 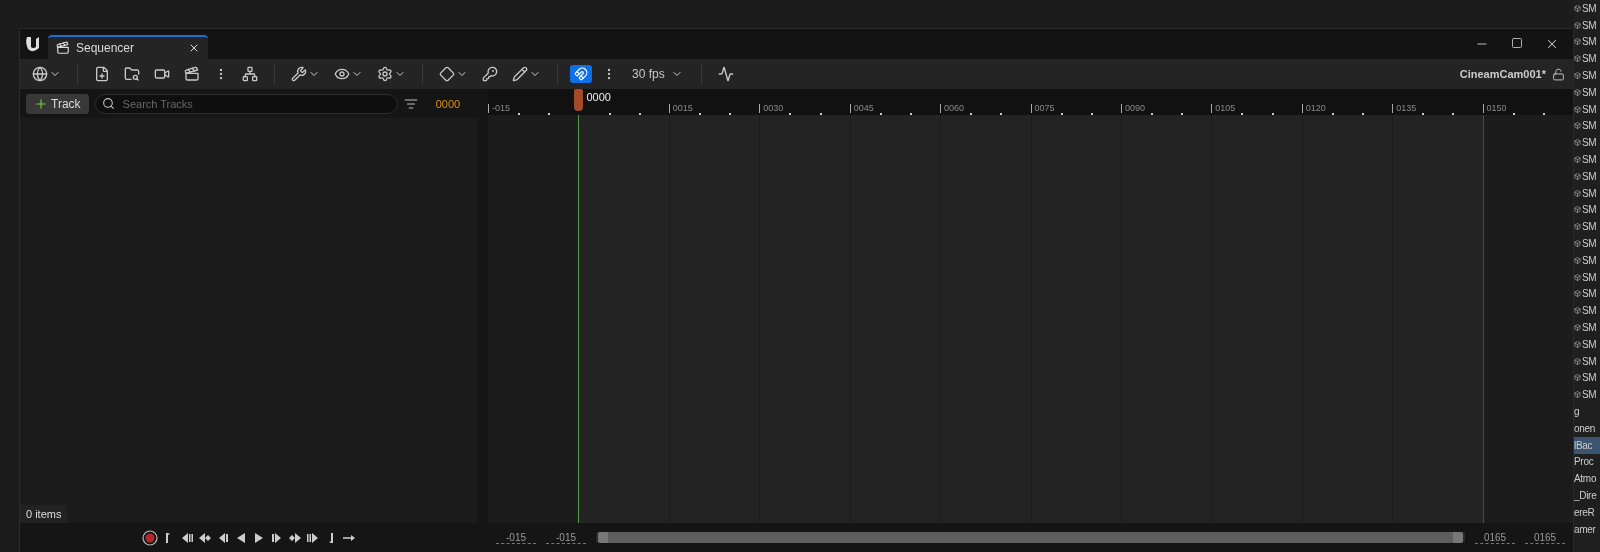 What do you see at coordinates (1495, 537) in the screenshot?
I see `end-field: 0165` at bounding box center [1495, 537].